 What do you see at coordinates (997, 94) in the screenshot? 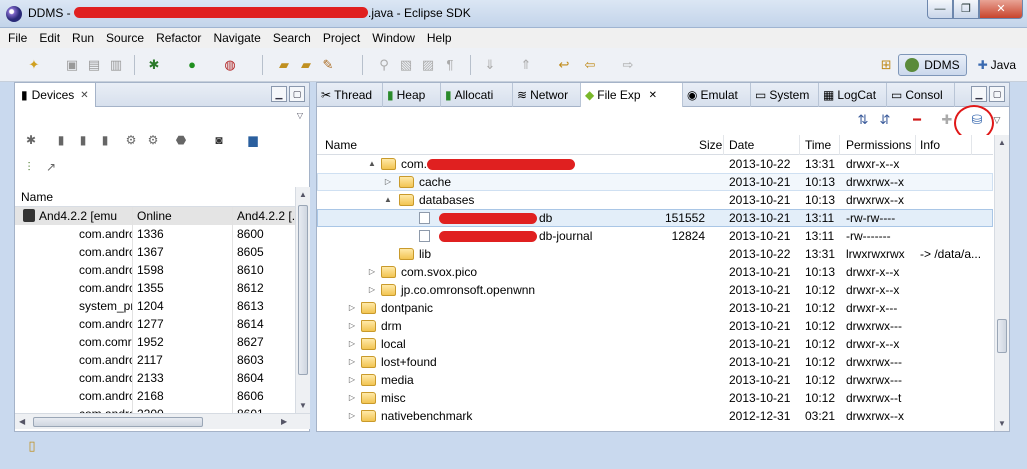
I see `maximize-view-button: ▢` at bounding box center [997, 94].